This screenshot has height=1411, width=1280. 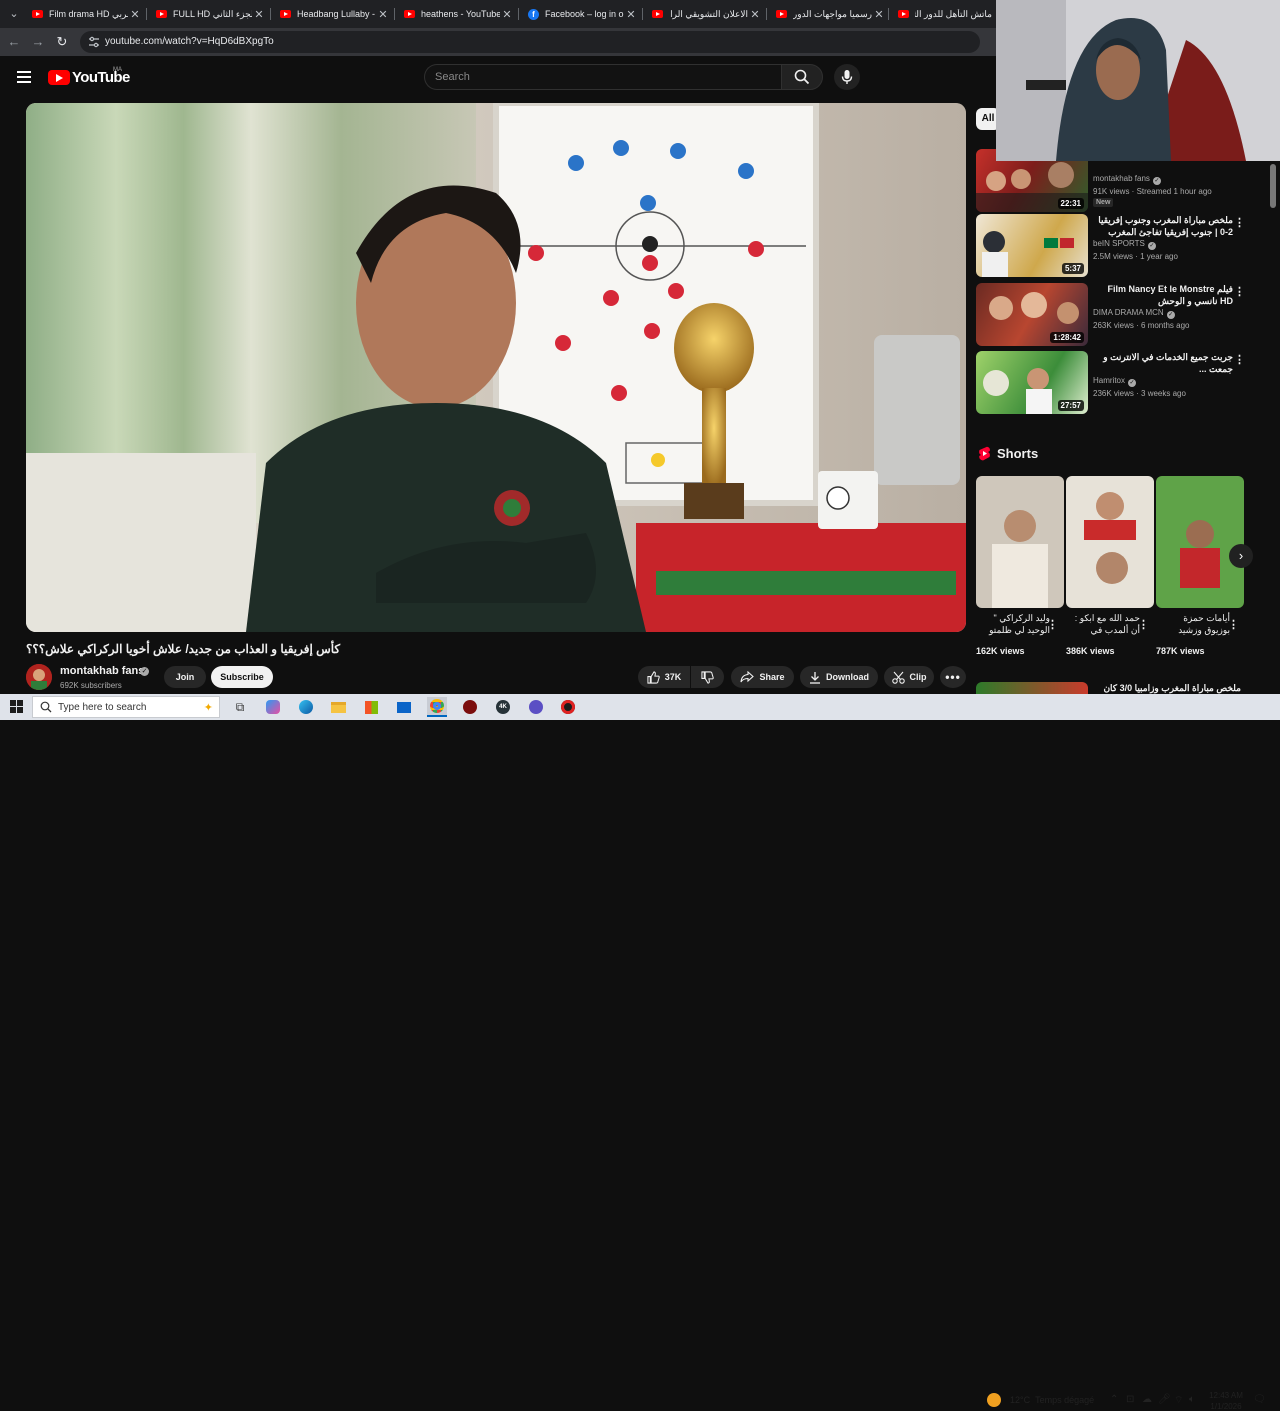 I want to click on copilot-icon, so click(x=273, y=707).